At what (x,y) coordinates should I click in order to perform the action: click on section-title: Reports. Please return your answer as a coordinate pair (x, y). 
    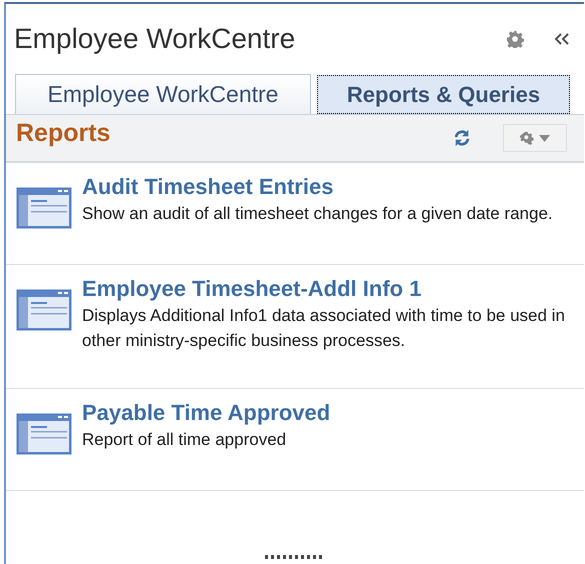
    Looking at the image, I should click on (64, 133).